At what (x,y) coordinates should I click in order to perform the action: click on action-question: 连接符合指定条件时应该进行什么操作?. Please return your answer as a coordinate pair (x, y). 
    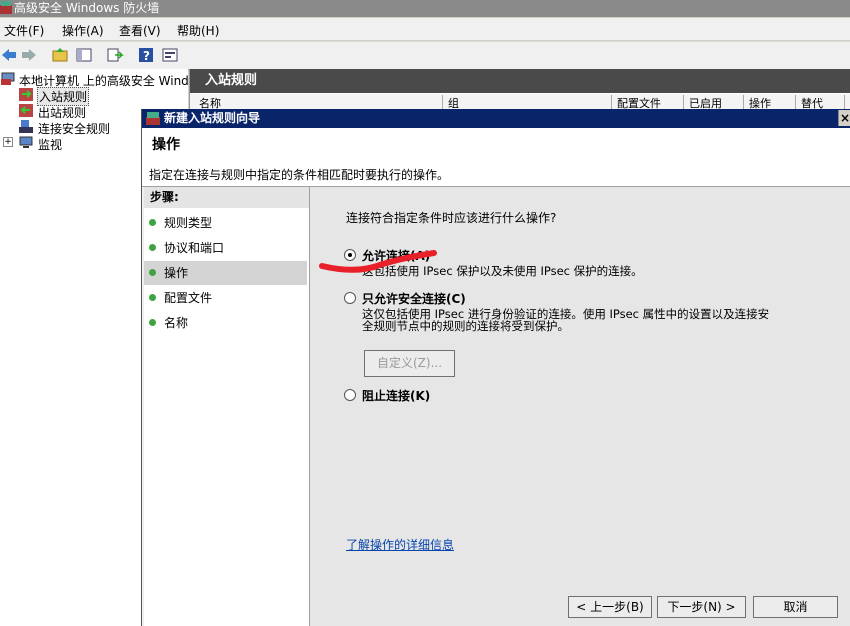
    Looking at the image, I should click on (451, 218).